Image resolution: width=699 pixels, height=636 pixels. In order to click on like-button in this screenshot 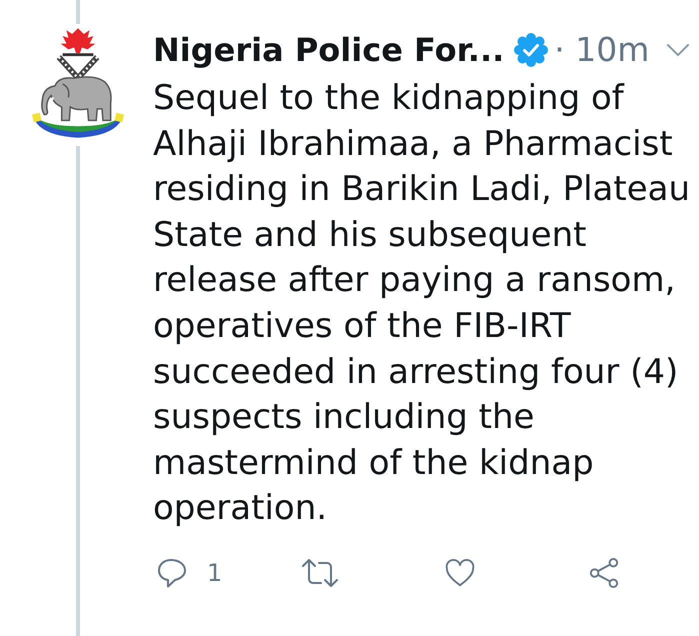, I will do `click(460, 573)`.